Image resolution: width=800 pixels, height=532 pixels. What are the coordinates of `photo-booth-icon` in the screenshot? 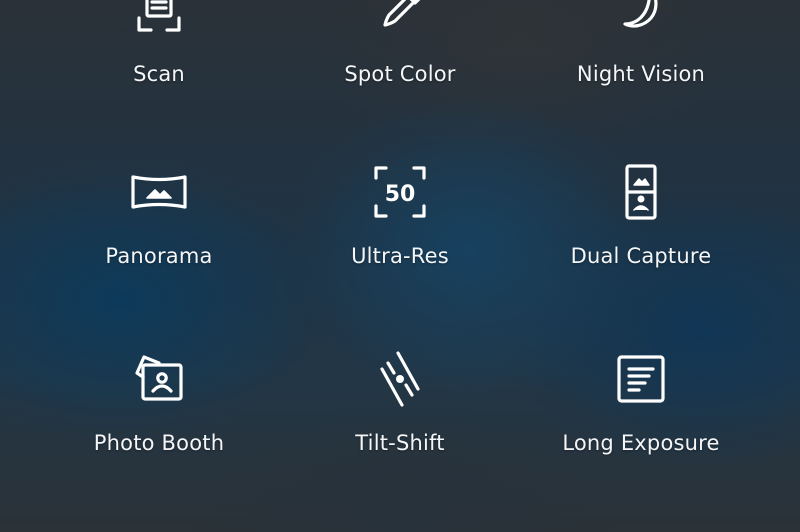 It's located at (159, 379).